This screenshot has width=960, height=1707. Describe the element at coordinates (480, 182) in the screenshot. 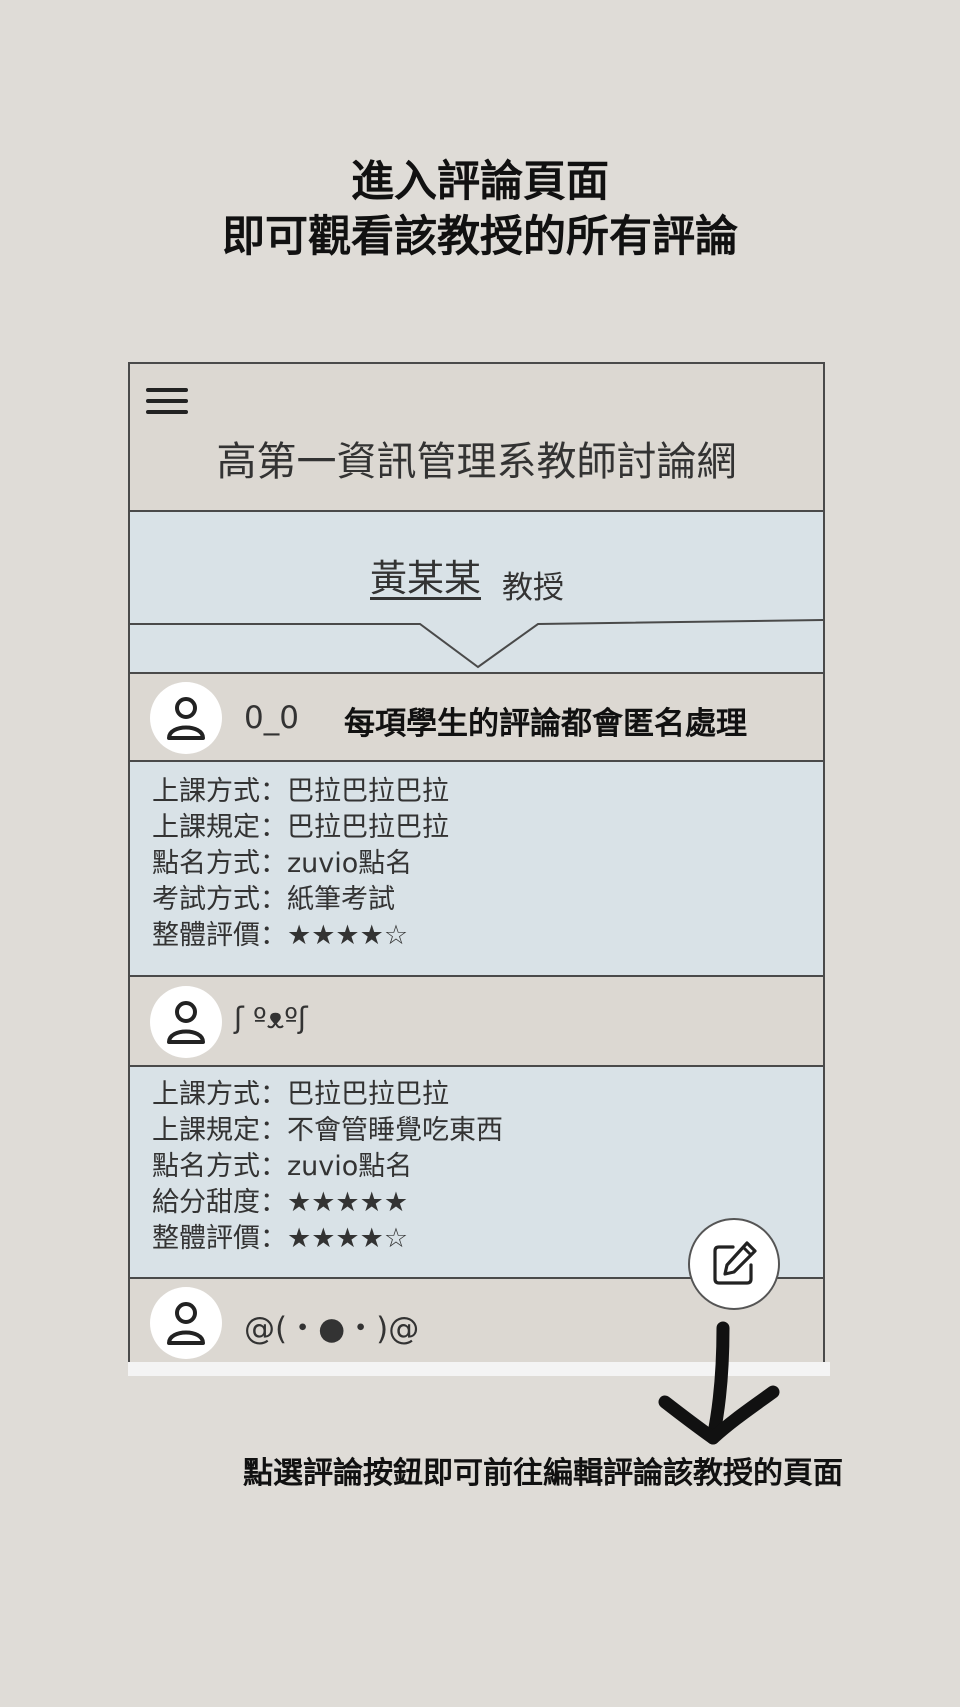

I see `heading-line-1: 進入評論頁面` at that location.